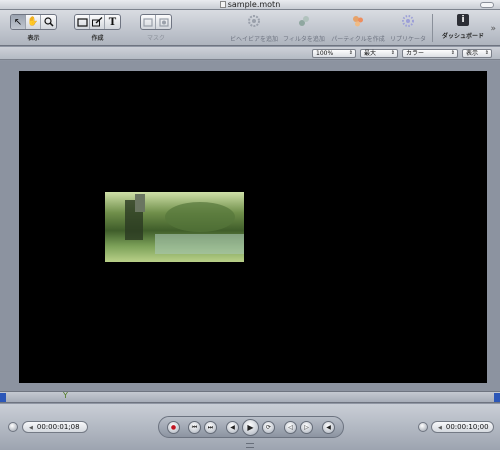  Describe the element at coordinates (463, 27) in the screenshot. I see `dashboard-button: i ダッシュボード` at that location.